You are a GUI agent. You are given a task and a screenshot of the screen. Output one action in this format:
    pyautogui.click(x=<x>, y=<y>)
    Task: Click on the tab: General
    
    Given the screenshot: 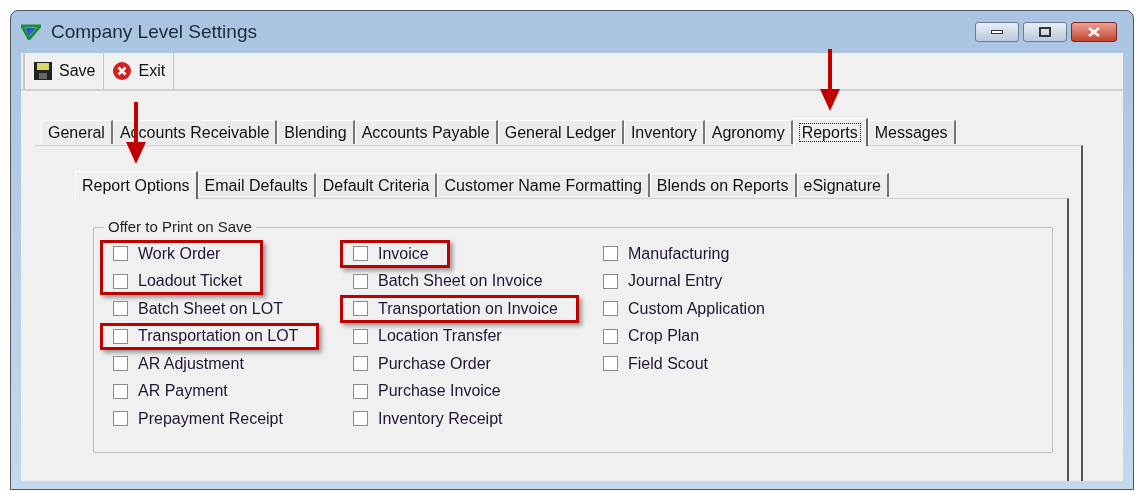 What is the action you would take?
    pyautogui.click(x=77, y=132)
    